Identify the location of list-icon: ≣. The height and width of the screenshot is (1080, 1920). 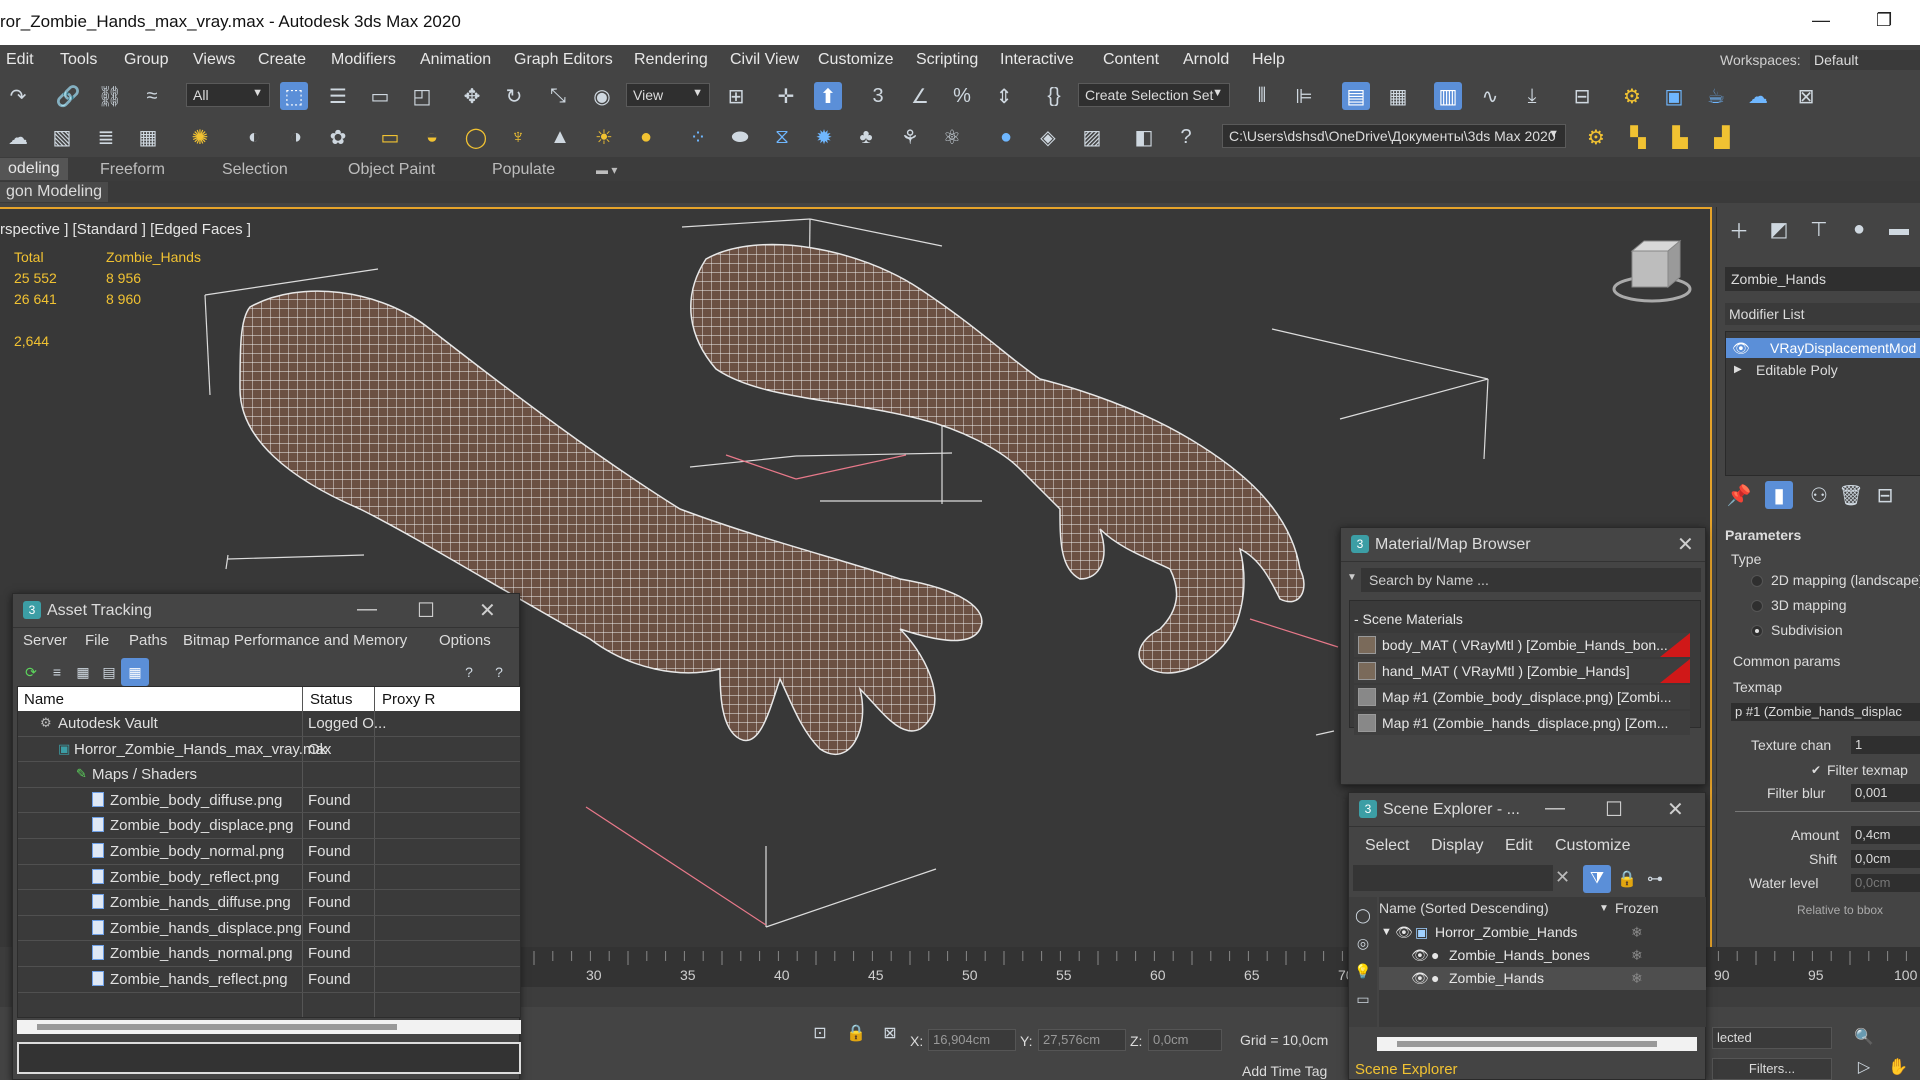
(106, 137).